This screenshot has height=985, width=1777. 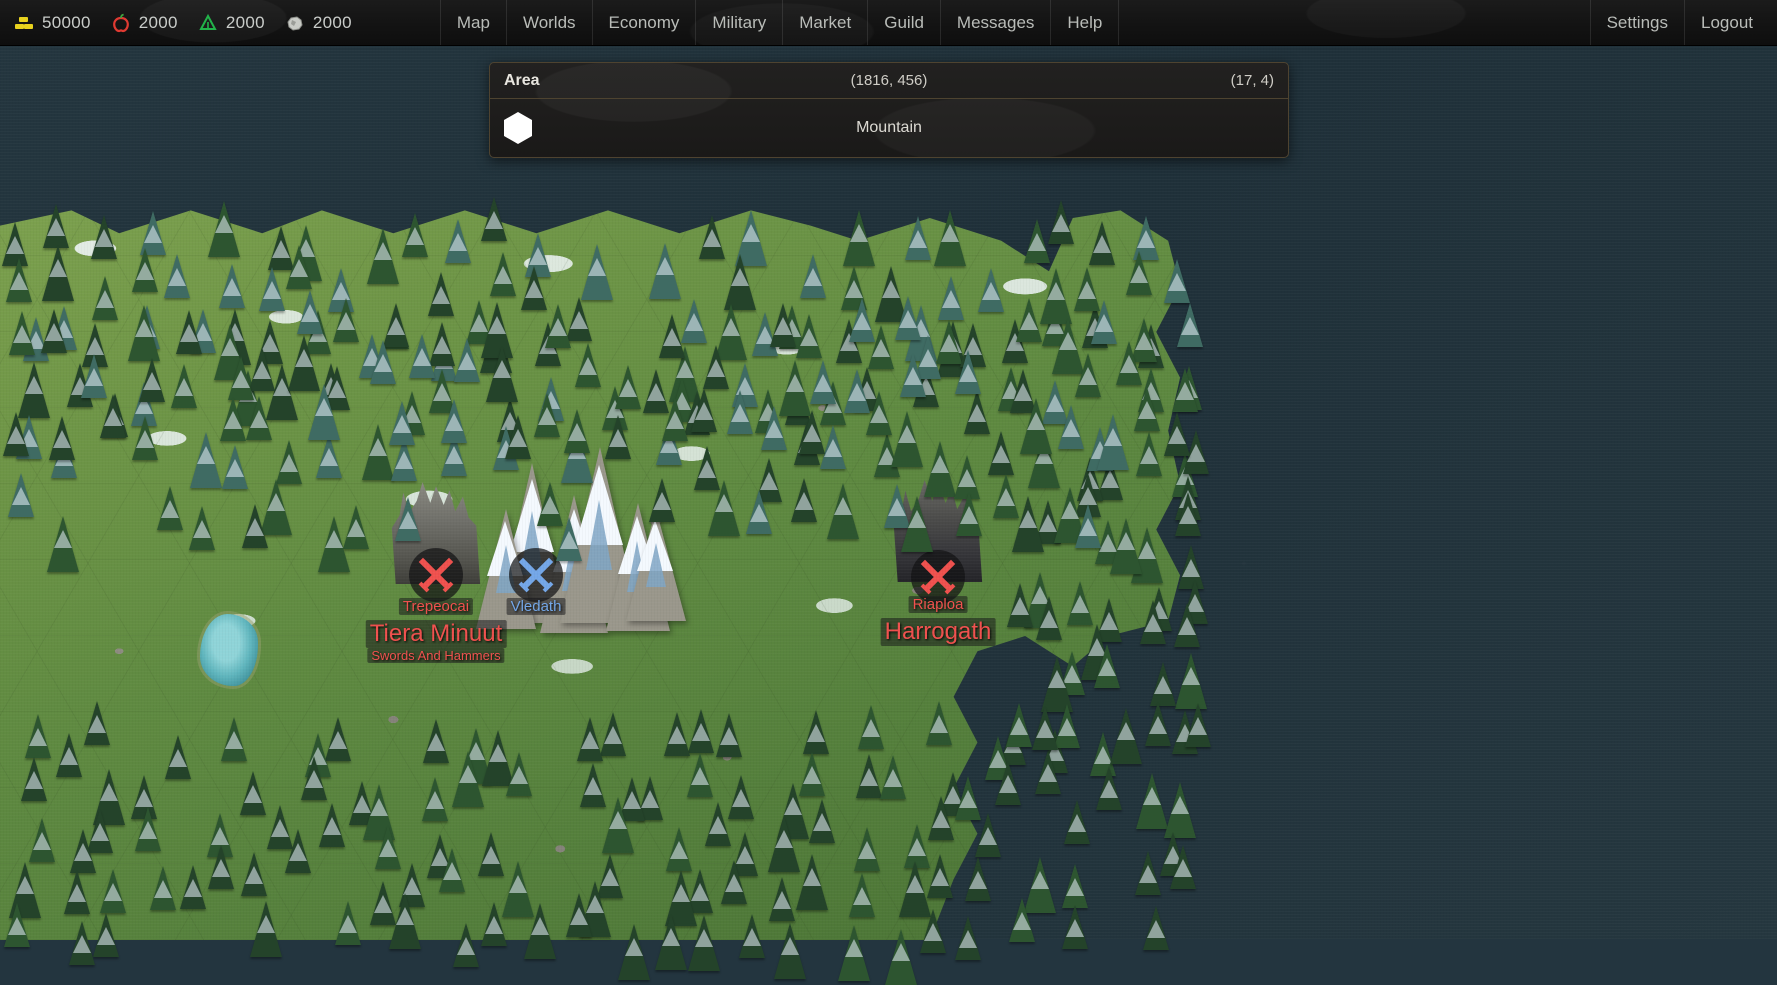 I want to click on lake, so click(x=229, y=650).